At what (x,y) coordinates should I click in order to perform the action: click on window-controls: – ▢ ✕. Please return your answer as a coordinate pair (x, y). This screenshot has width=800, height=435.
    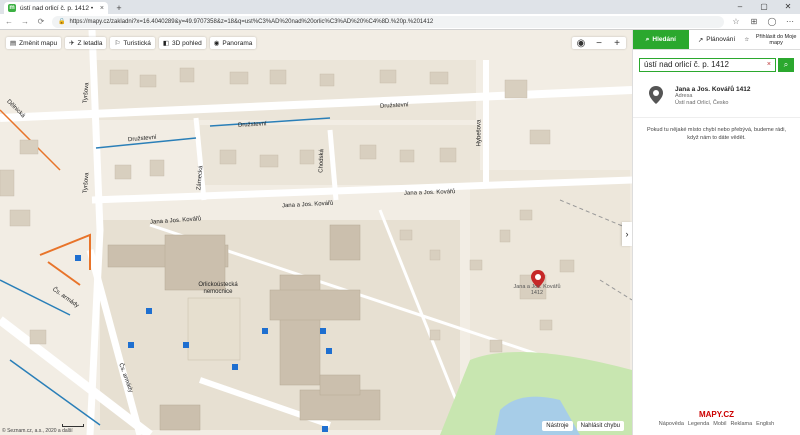
    Looking at the image, I should click on (764, 7).